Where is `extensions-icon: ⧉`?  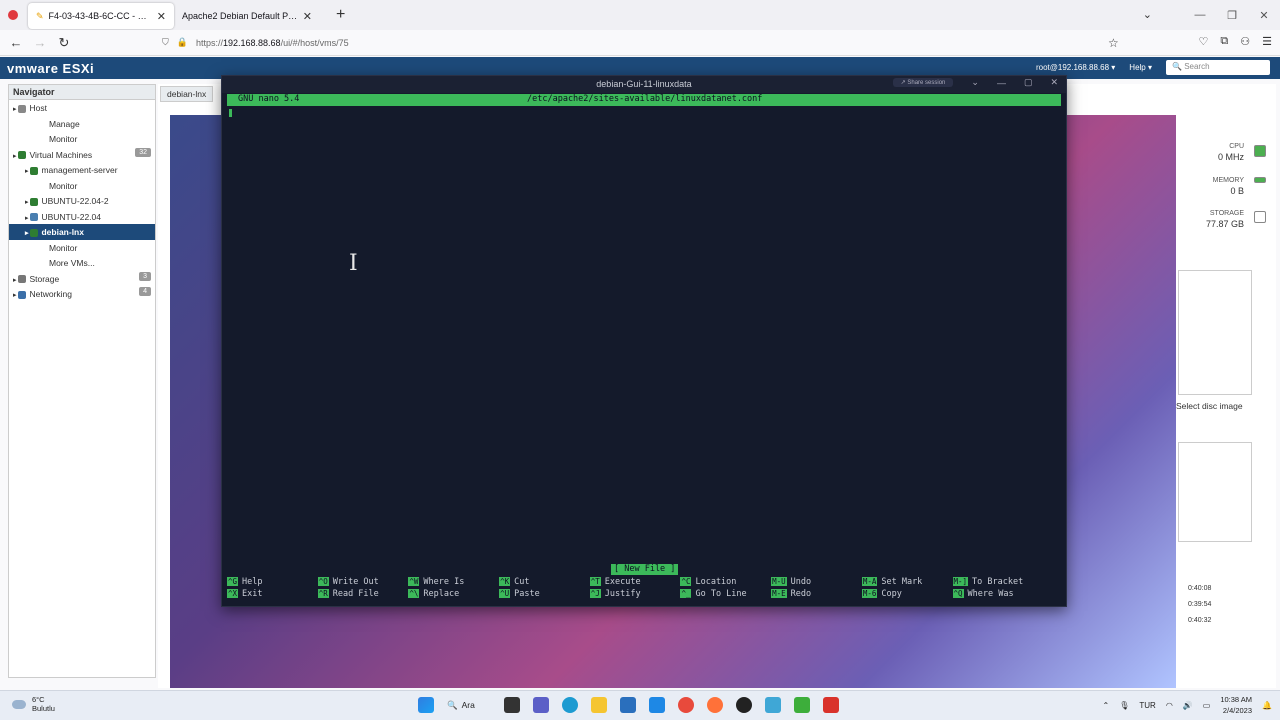 extensions-icon: ⧉ is located at coordinates (1224, 41).